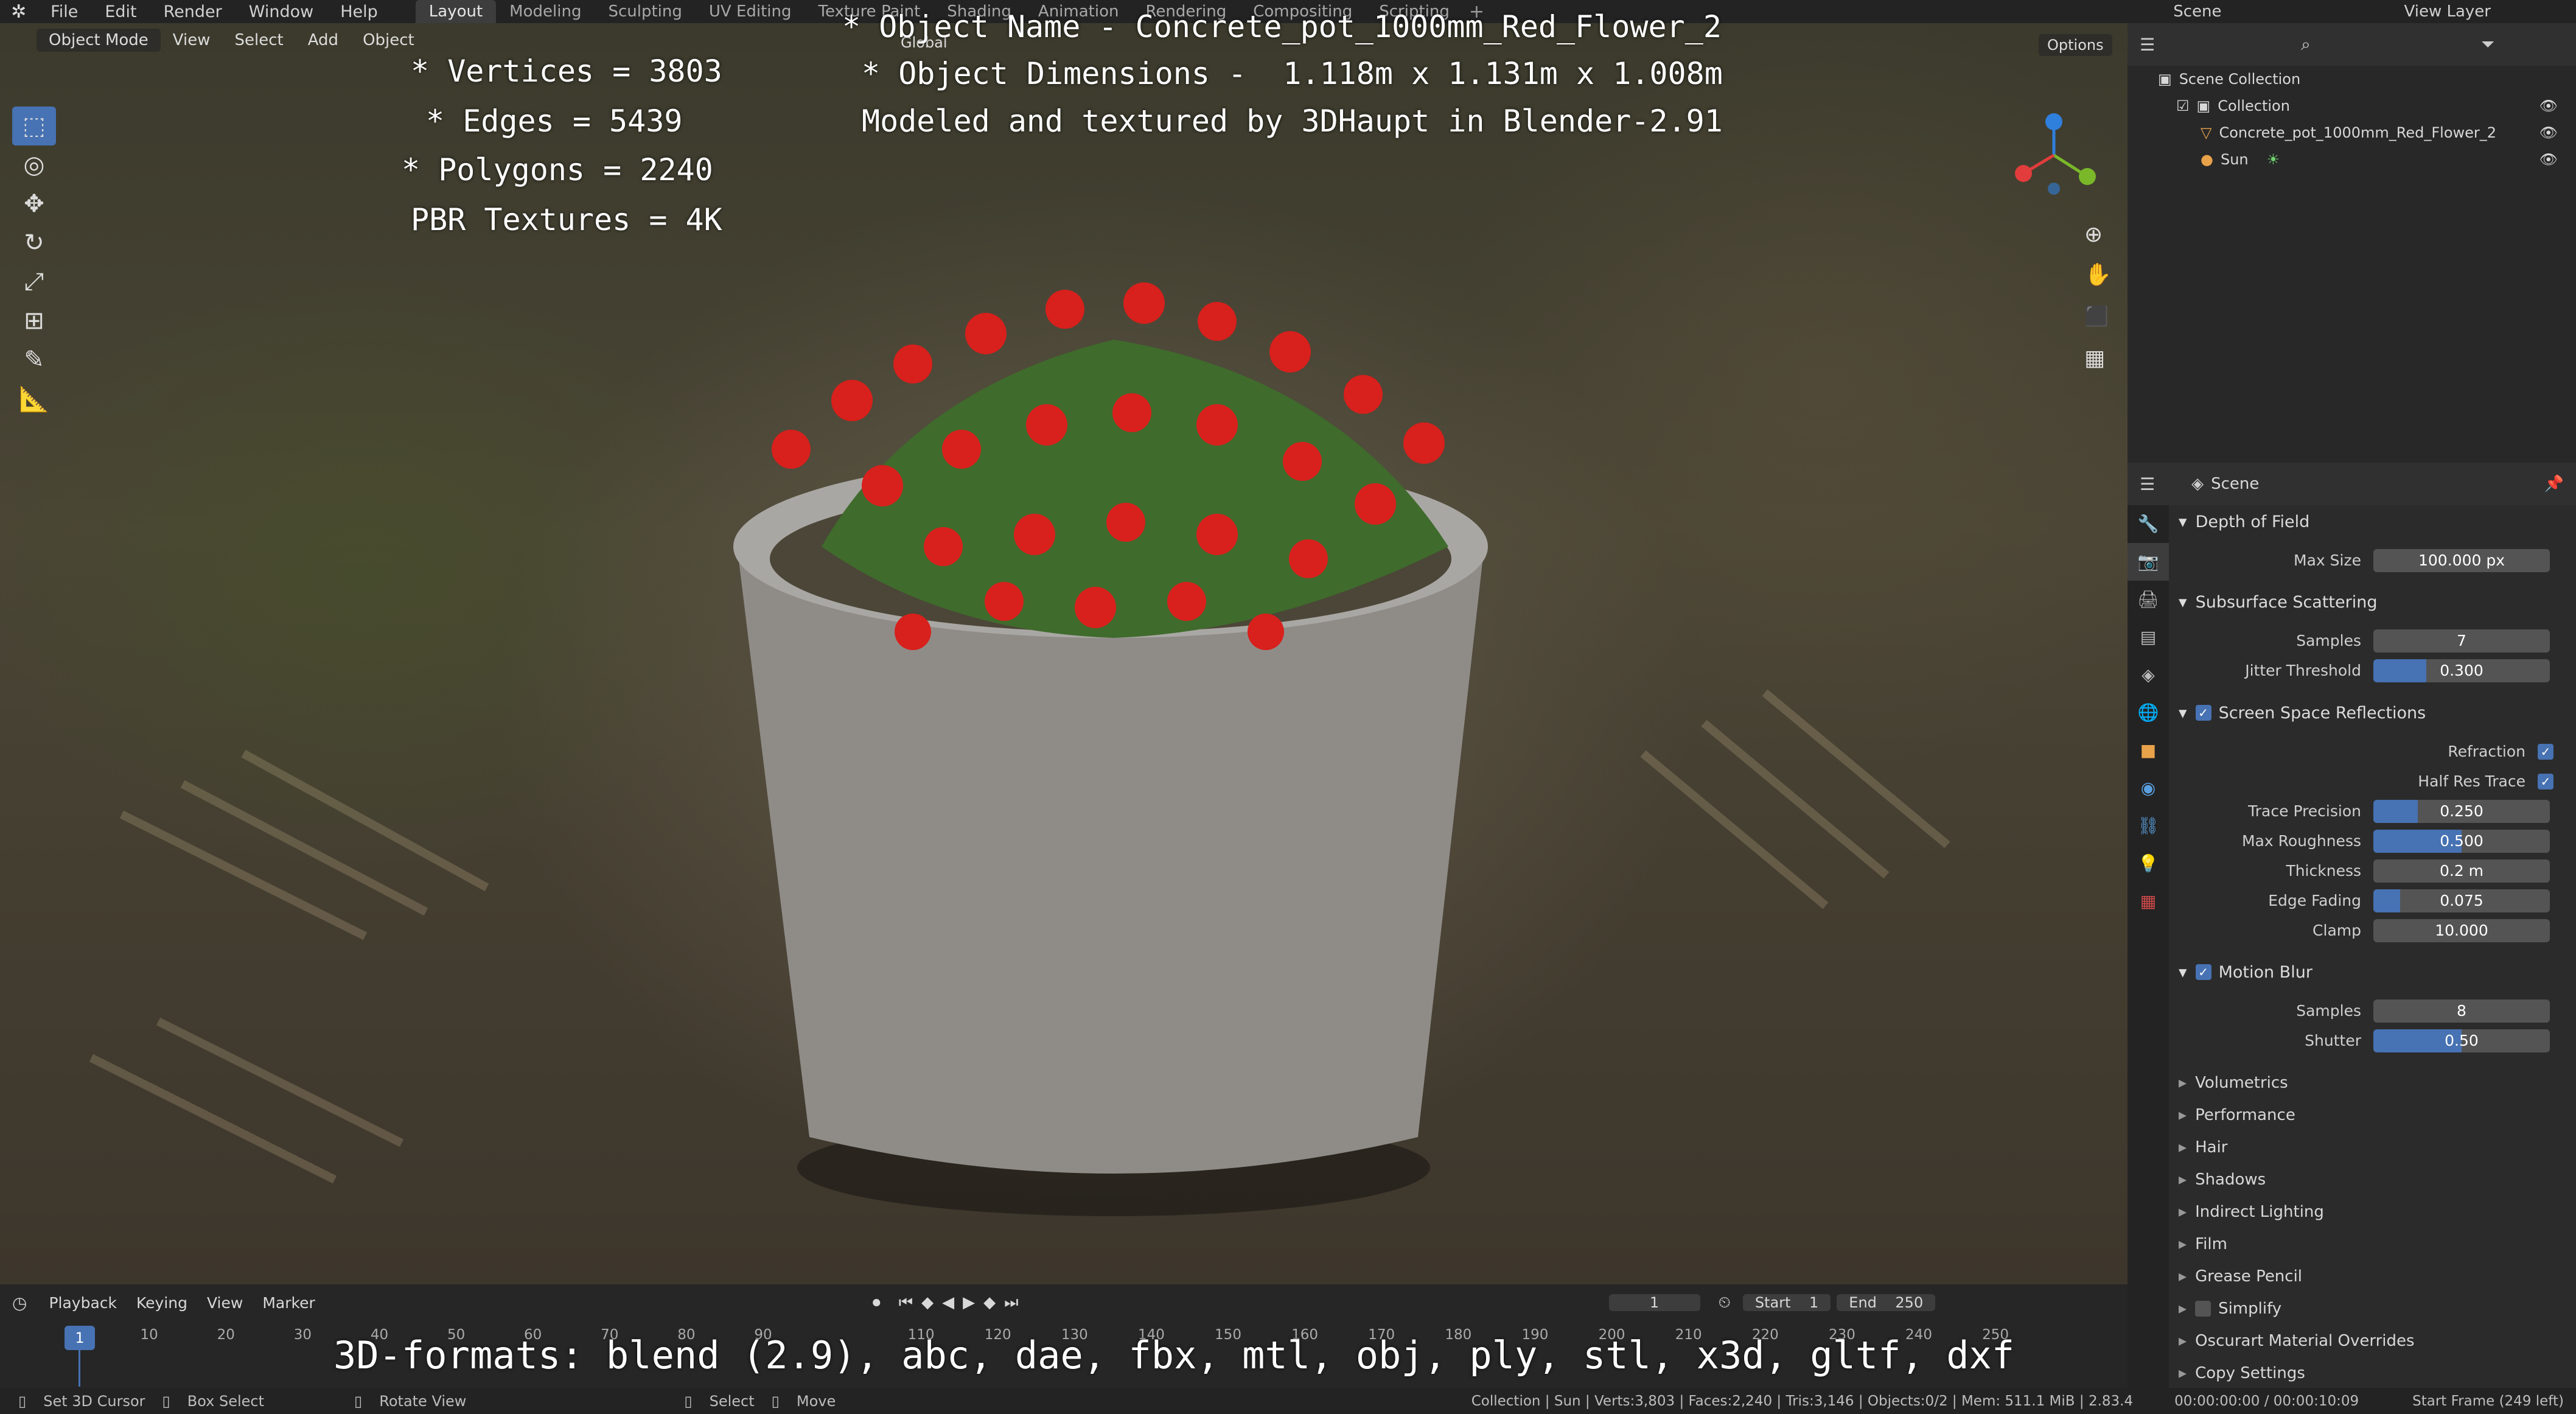  Describe the element at coordinates (2148, 599) in the screenshot. I see `output-tab-icon: 🖨` at that location.